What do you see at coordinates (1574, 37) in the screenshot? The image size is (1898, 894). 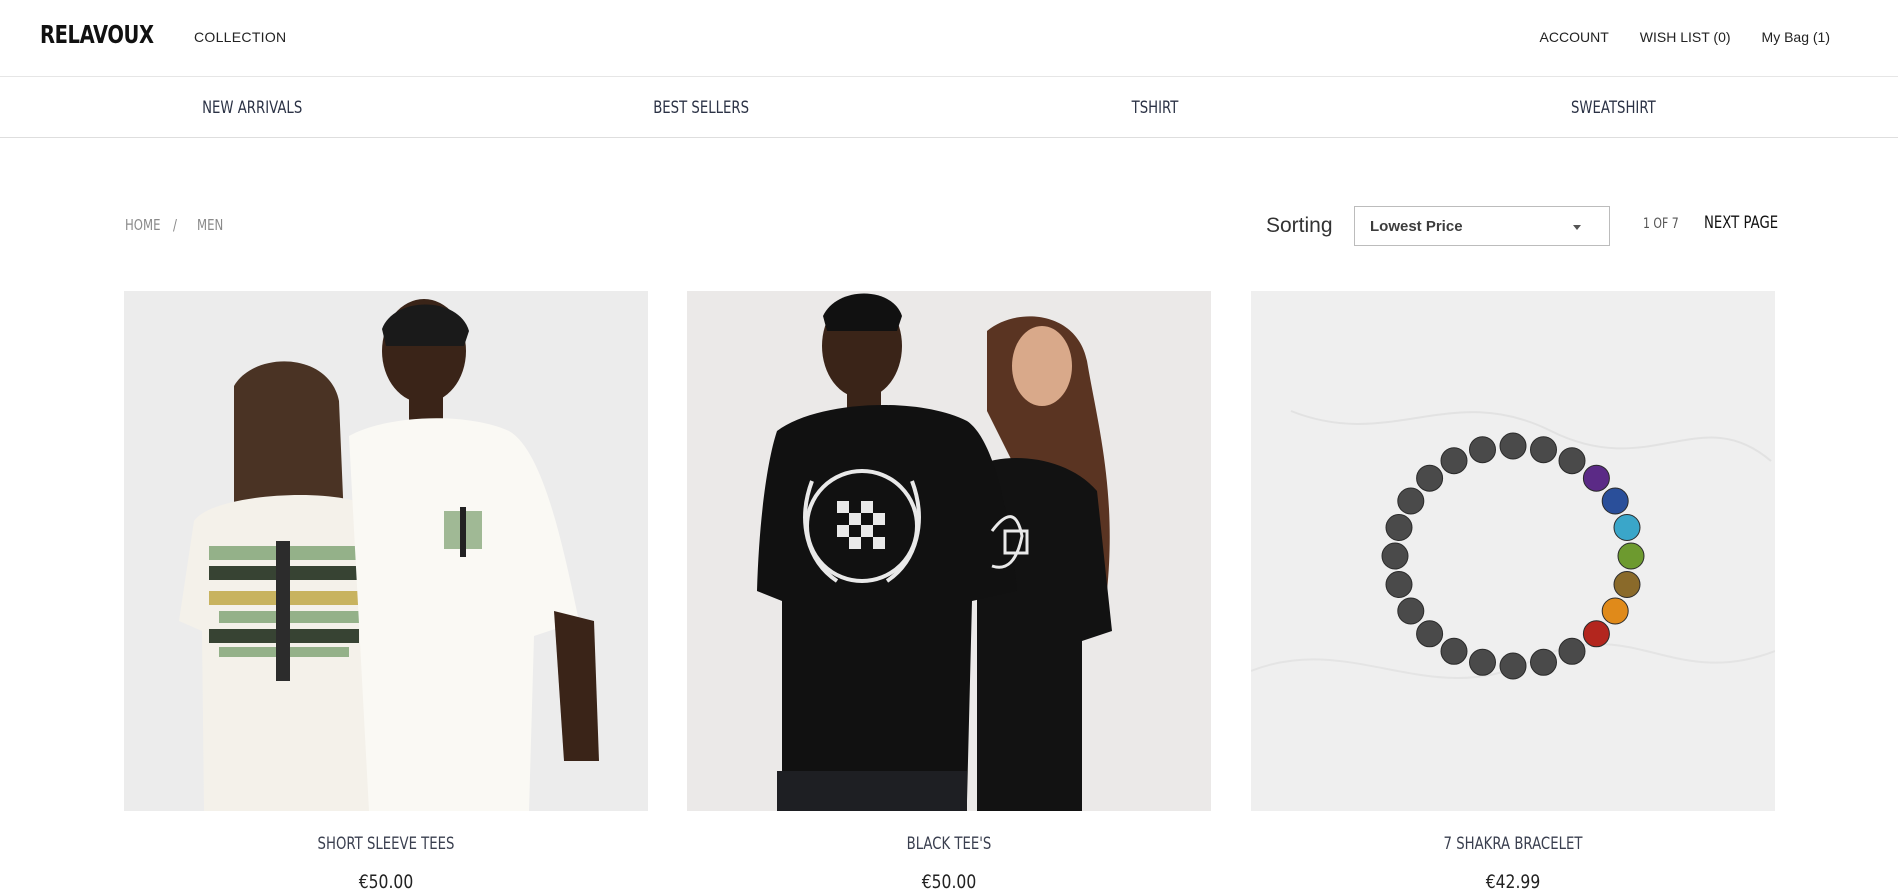 I see `account-link: ACCOUNT` at bounding box center [1574, 37].